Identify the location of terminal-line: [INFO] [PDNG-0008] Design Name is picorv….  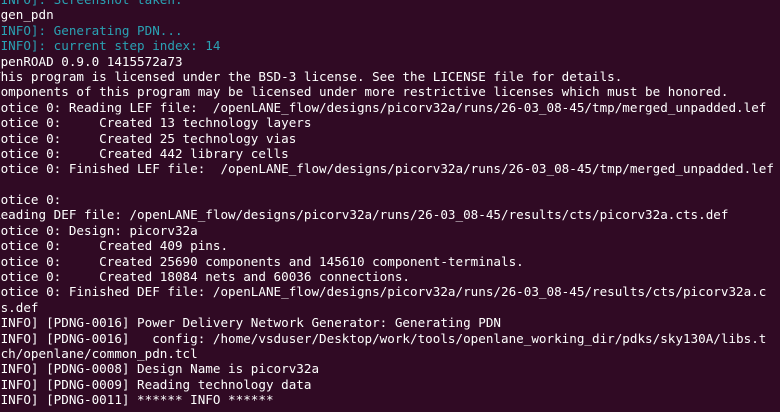
(160, 369).